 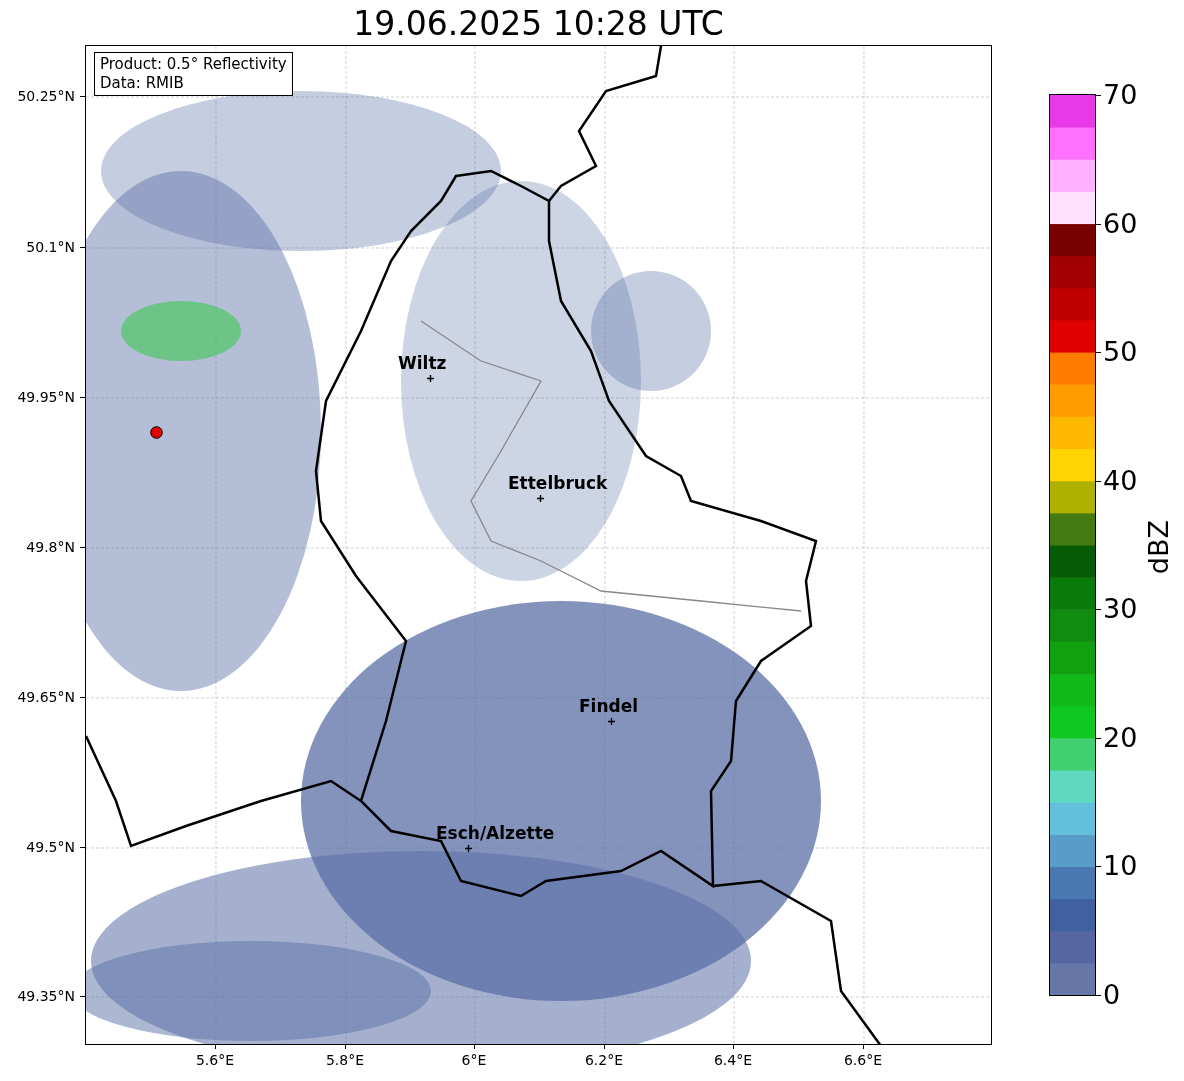 What do you see at coordinates (193, 64) in the screenshot?
I see `legend-text: Product: 0.5° Reflectivity` at bounding box center [193, 64].